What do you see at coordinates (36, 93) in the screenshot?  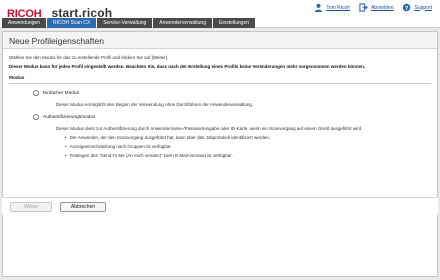 I see `radio-simple-mode` at bounding box center [36, 93].